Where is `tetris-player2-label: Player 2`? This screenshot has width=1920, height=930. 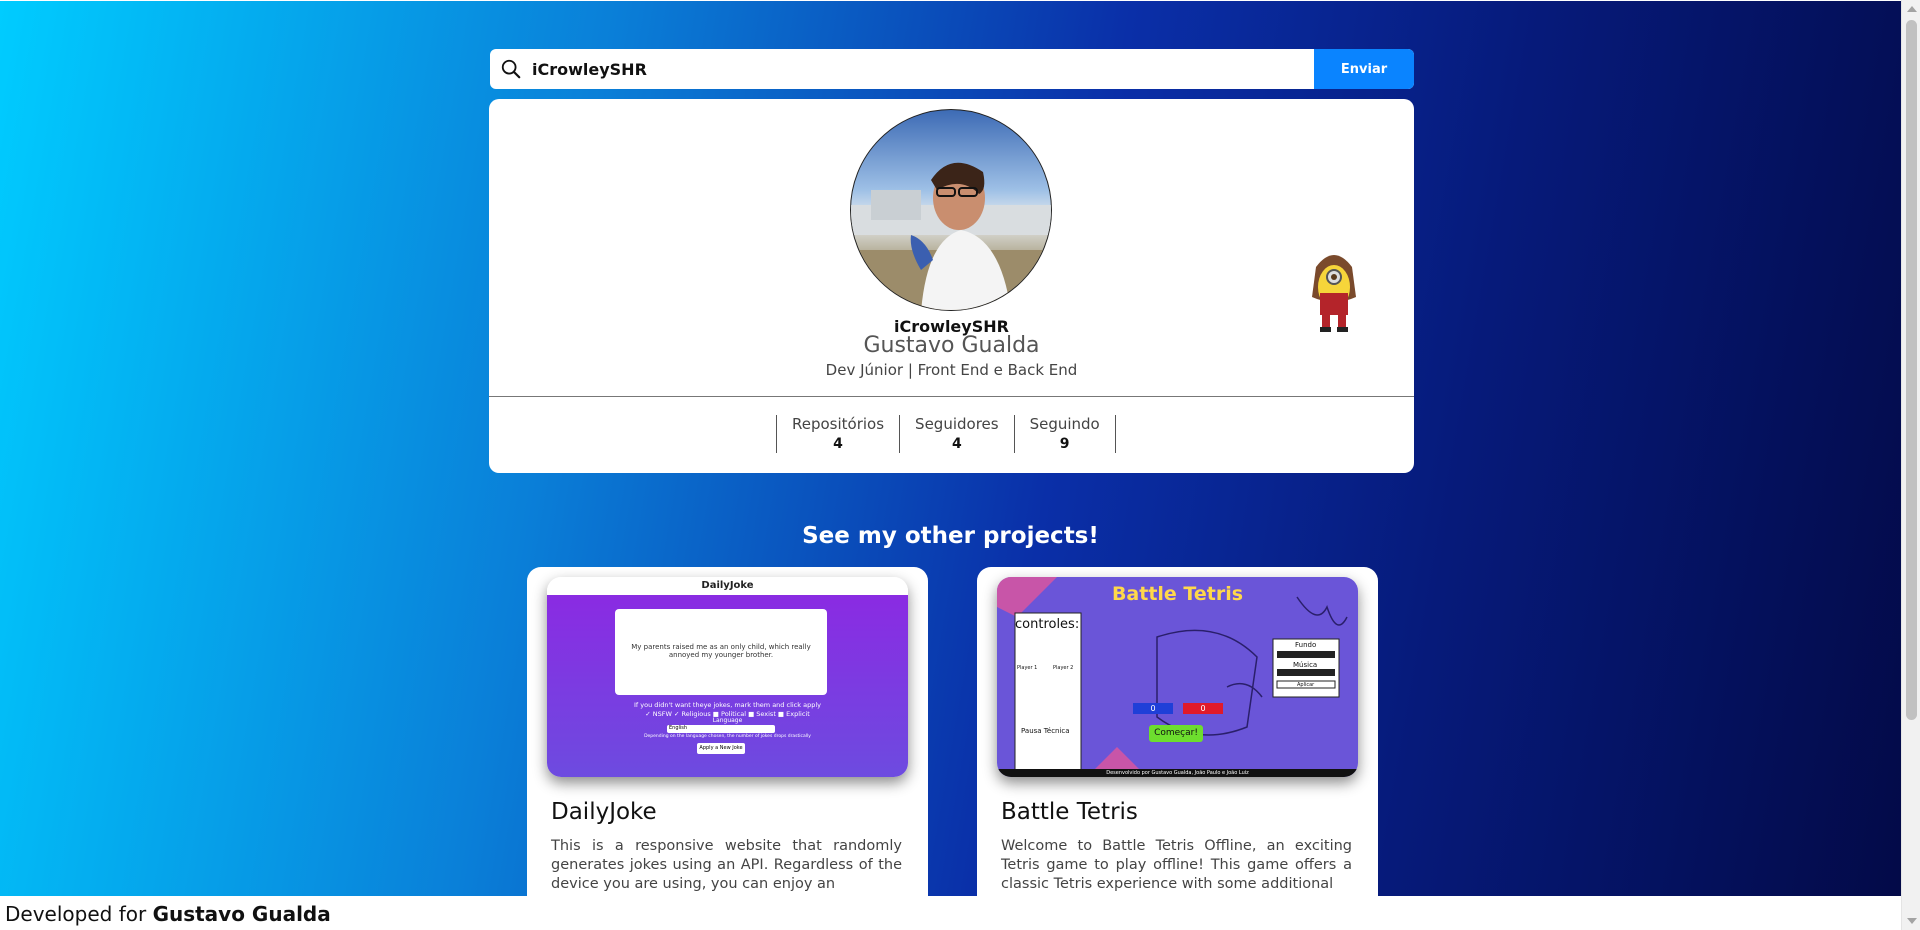 tetris-player2-label: Player 2 is located at coordinates (1063, 668).